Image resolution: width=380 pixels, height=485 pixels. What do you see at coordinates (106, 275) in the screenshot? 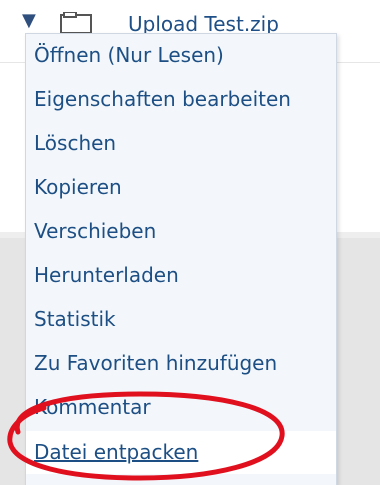
I see `menu-item-label: Herunterladen` at bounding box center [106, 275].